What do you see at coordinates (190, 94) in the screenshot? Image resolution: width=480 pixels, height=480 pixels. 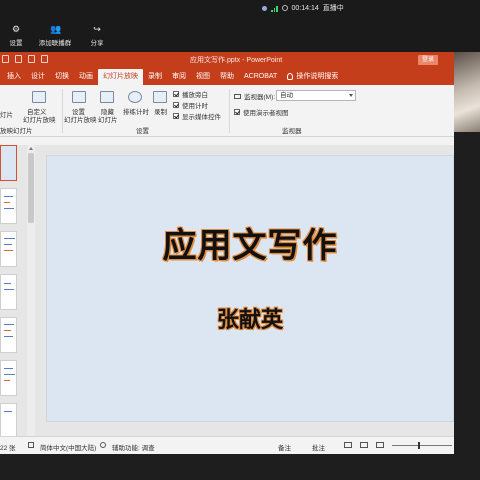 I see `play-narrations-checkbox: 播放旁白` at bounding box center [190, 94].